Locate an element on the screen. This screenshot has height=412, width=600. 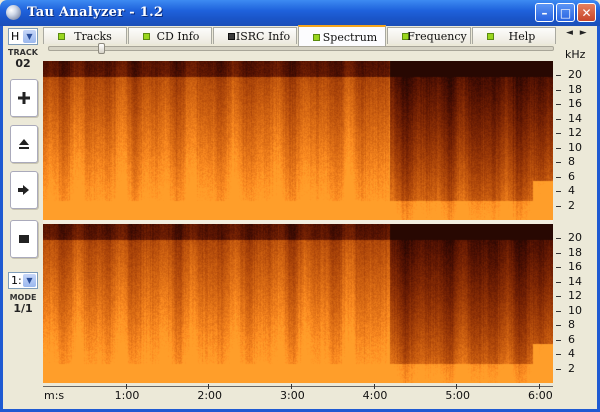
x-tick-label: 6:00 is located at coordinates (540, 395).